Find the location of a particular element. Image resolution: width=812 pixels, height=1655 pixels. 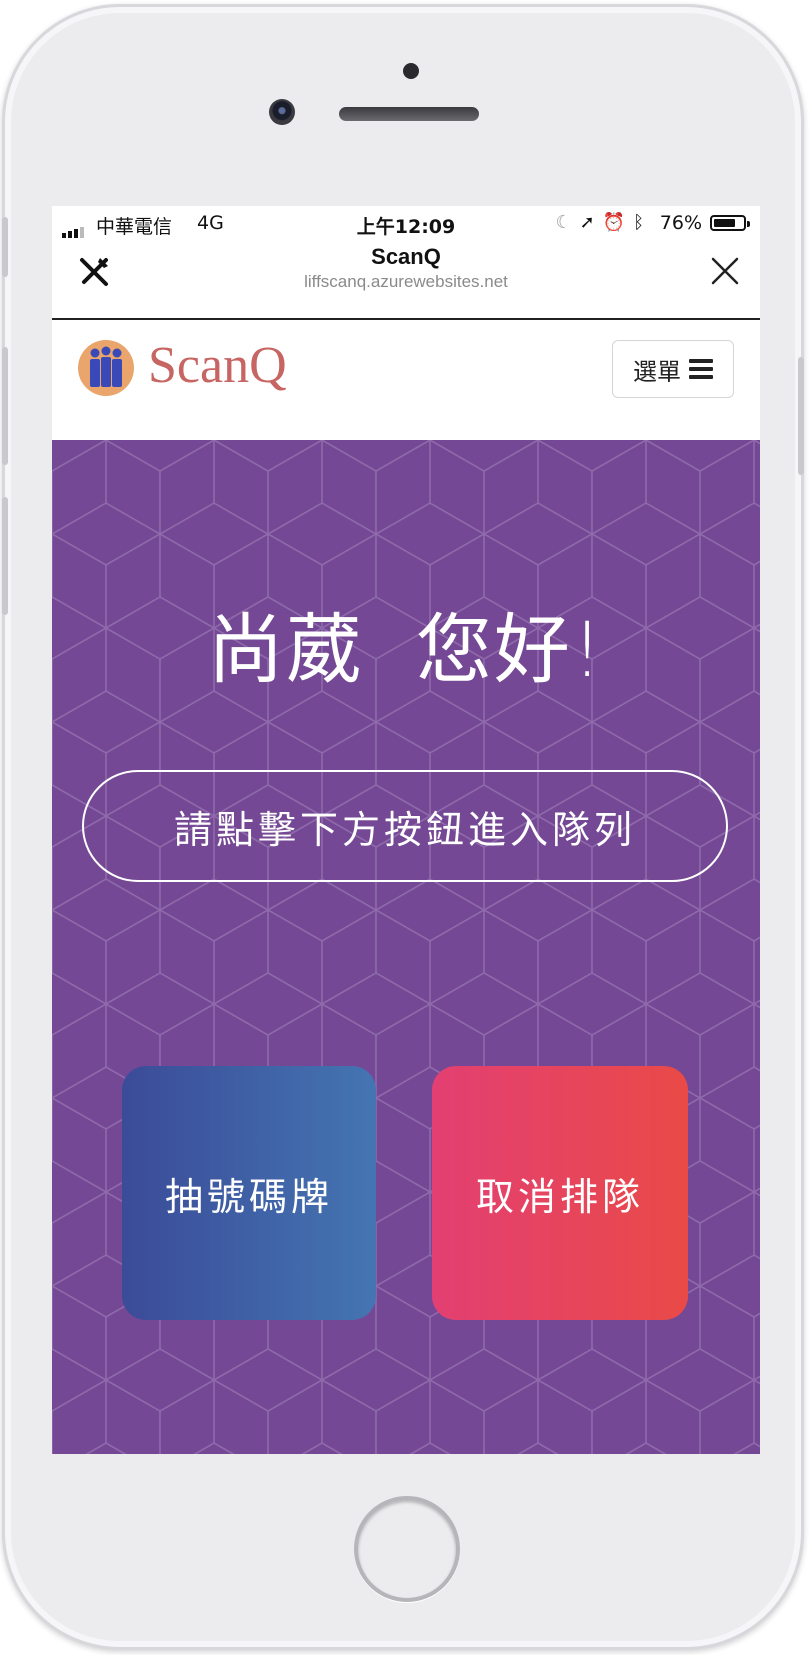

front-camera is located at coordinates (282, 112).